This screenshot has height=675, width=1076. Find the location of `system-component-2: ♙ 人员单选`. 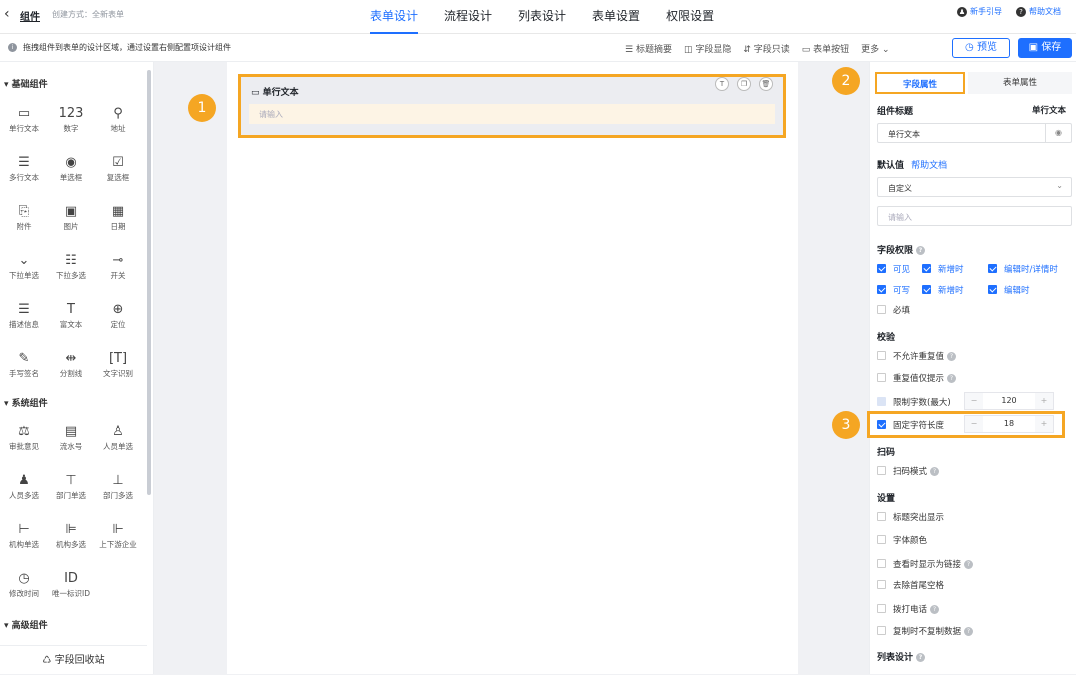

system-component-2: ♙ 人员单选 is located at coordinates (118, 437).